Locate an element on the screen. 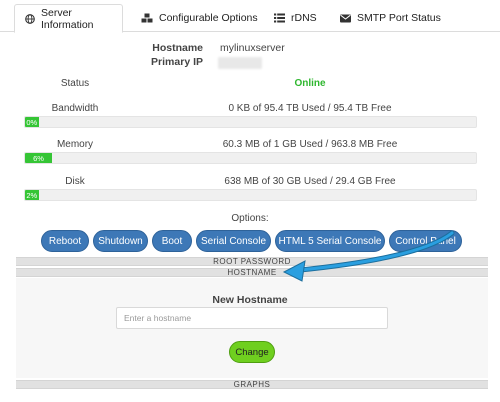  globe-icon is located at coordinates (30, 18).